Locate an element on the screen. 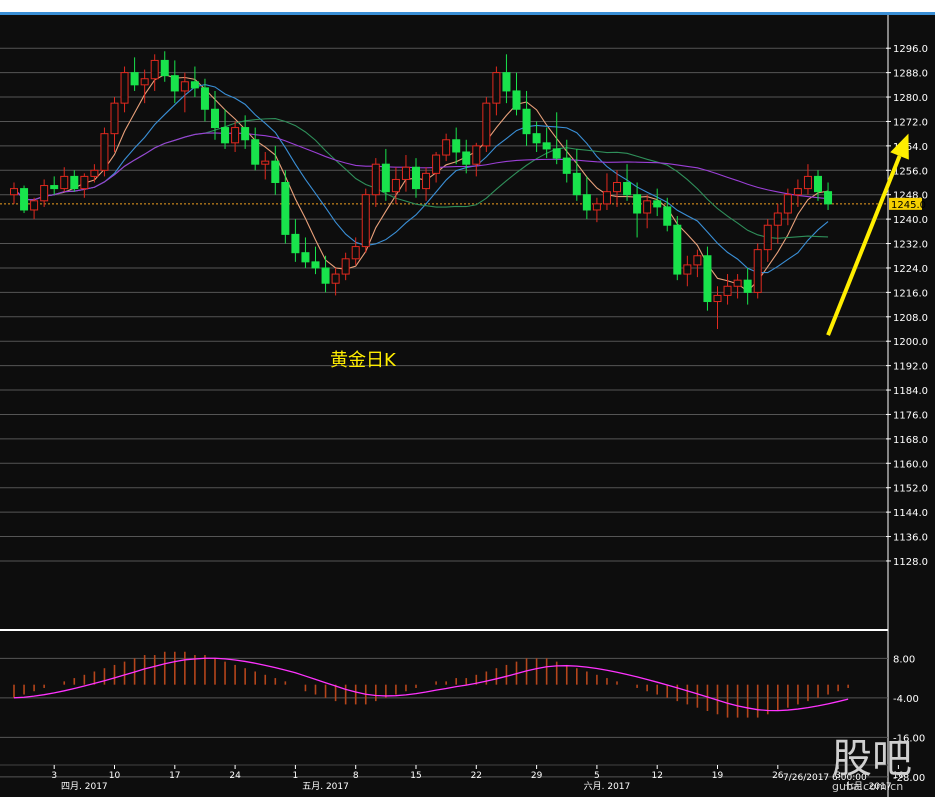 The width and height of the screenshot is (941, 797). x-tick-label: 12 is located at coordinates (656, 776).